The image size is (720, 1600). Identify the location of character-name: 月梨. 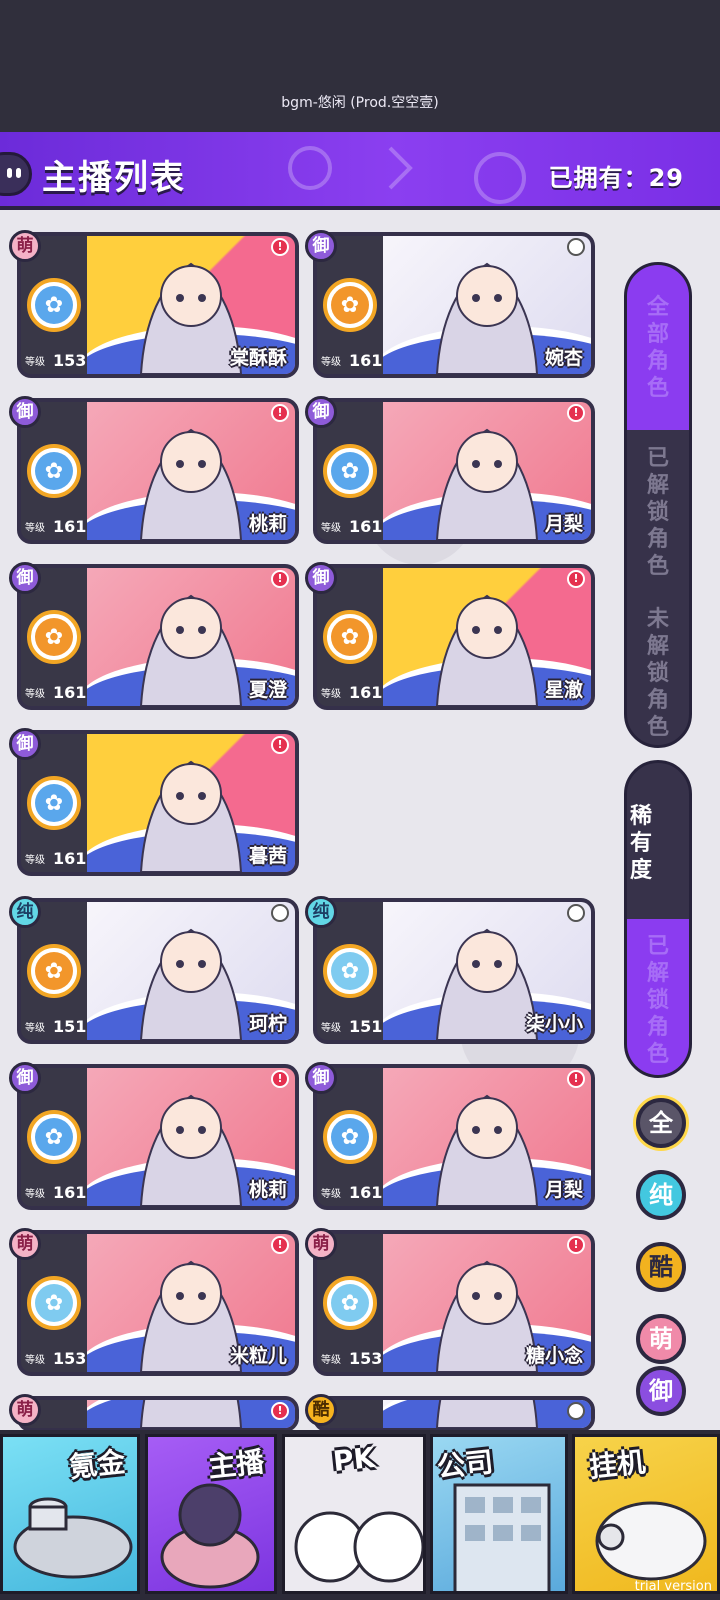
(563, 1190).